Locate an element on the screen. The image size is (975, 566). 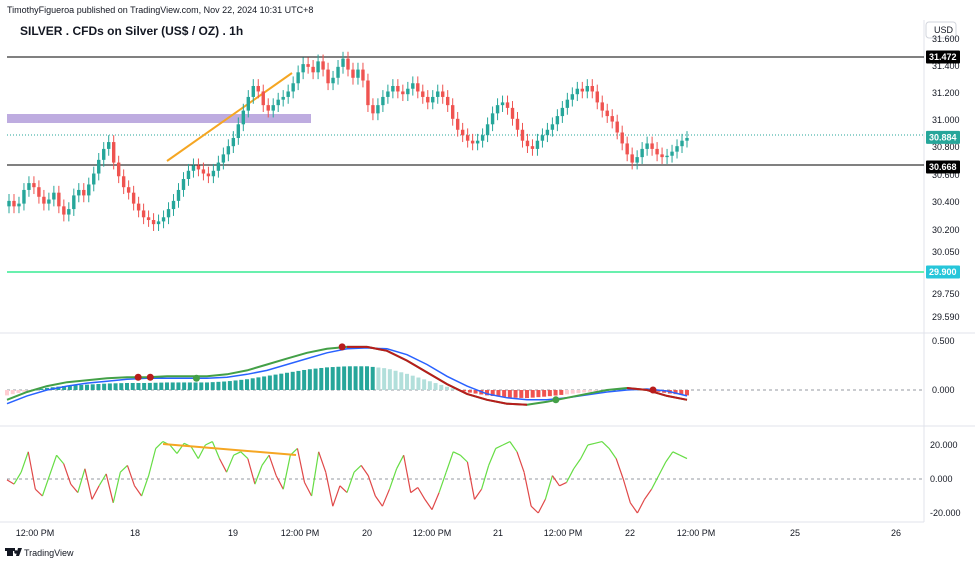
divergence-line is located at coordinates (229, 449).